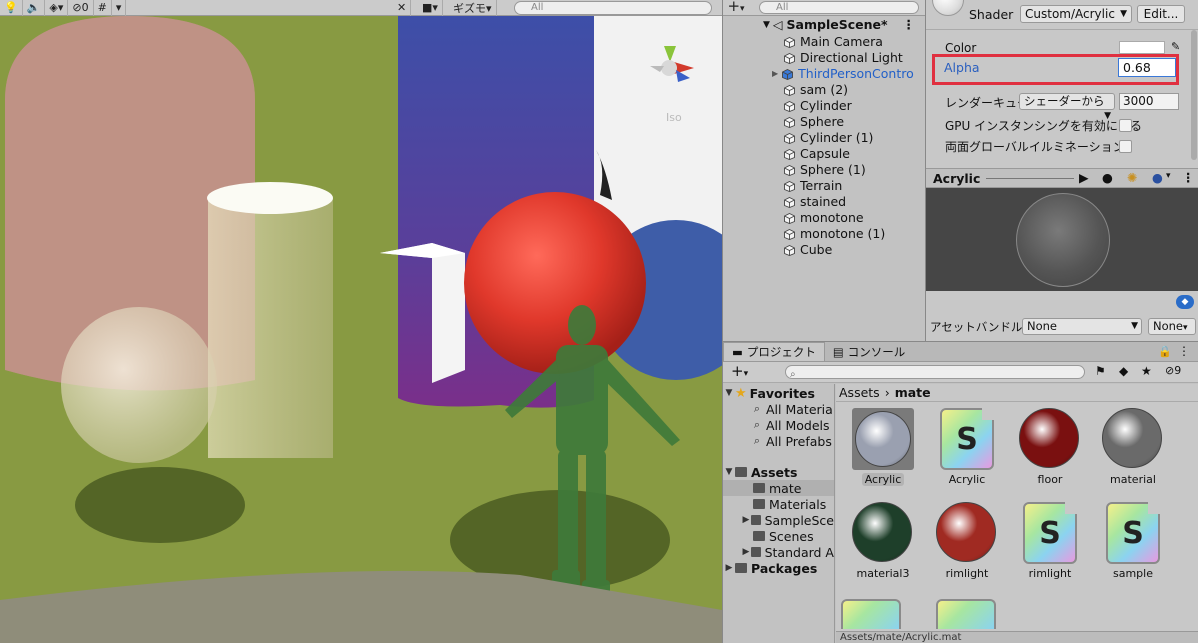 The height and width of the screenshot is (643, 1198). Describe the element at coordinates (913, 392) in the screenshot. I see `breadcrumb-current: mate` at that location.